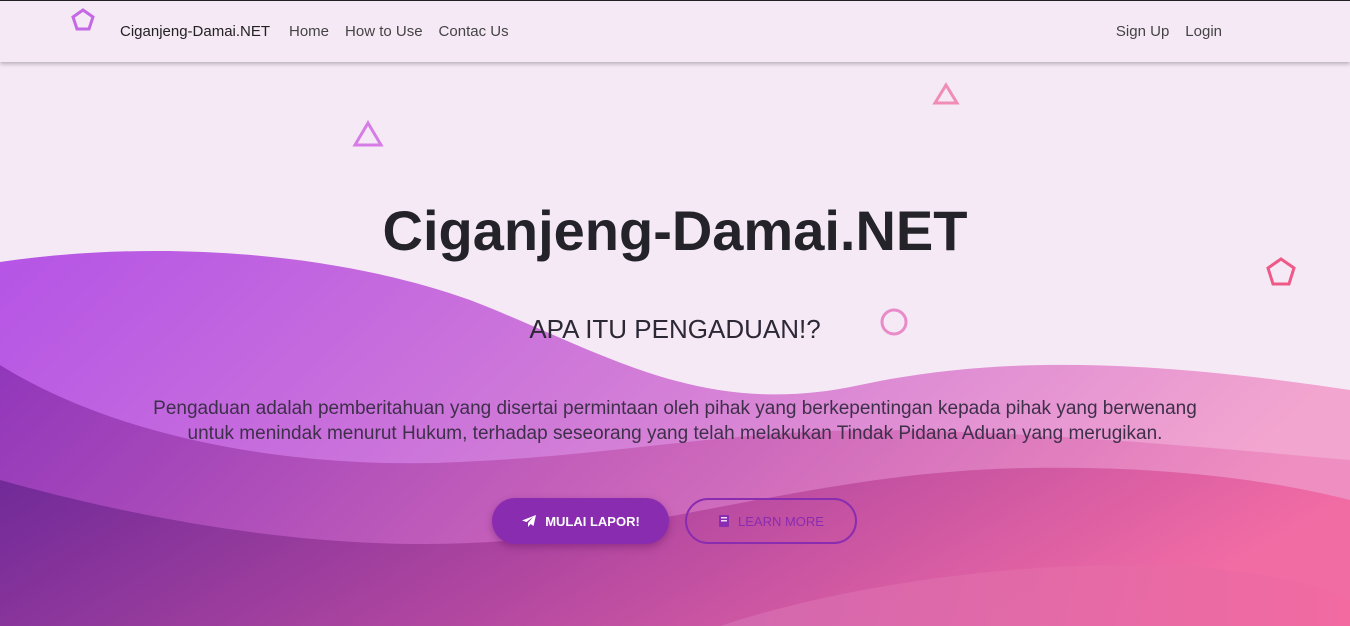 Image resolution: width=1350 pixels, height=626 pixels. I want to click on learn-more-label: LEARN MORE, so click(781, 521).